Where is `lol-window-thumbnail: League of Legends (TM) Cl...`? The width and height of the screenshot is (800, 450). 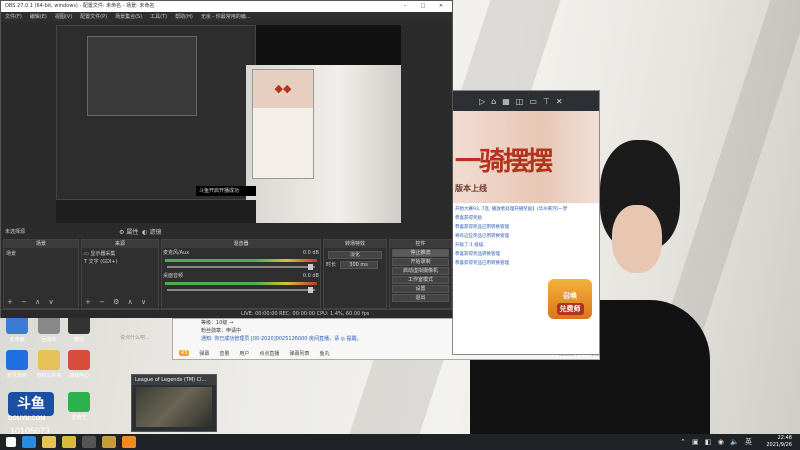
lol-window-thumbnail: League of Legends (TM) Cl... is located at coordinates (174, 403).